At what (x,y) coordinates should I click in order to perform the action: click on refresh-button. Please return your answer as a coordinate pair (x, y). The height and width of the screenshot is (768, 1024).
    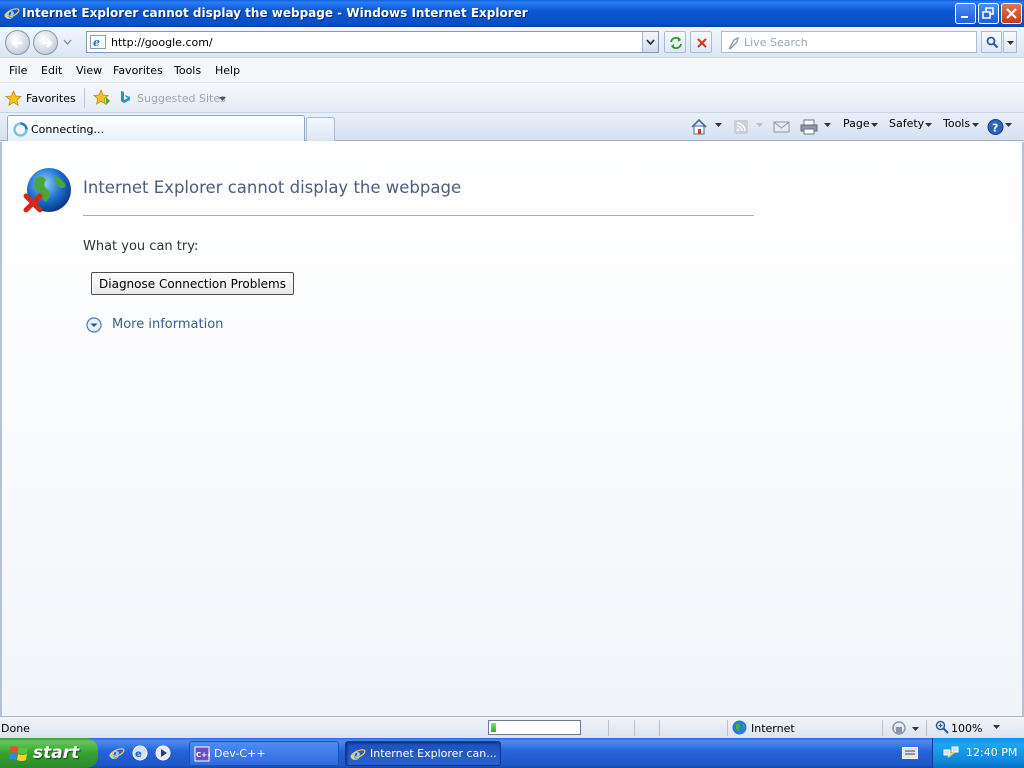
    Looking at the image, I should click on (675, 42).